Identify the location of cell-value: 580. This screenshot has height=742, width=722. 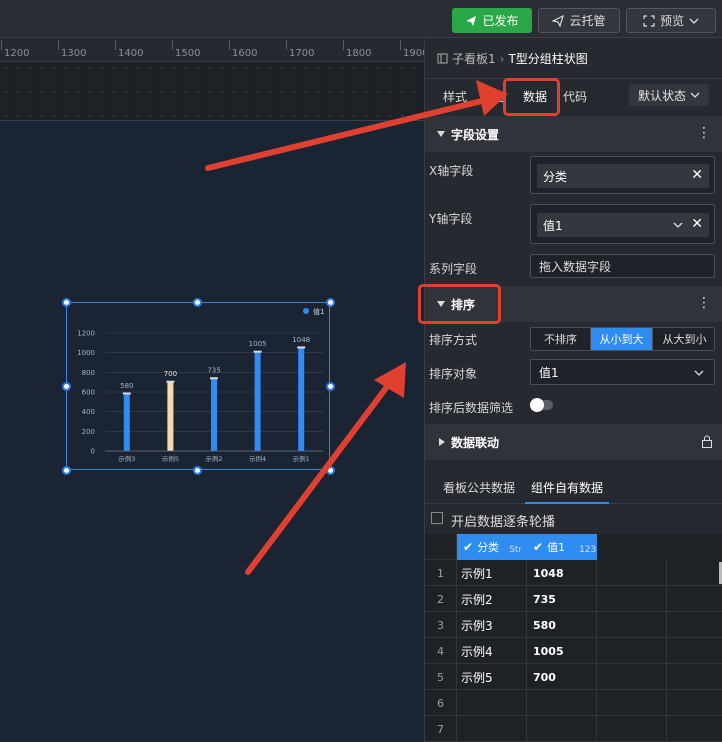
(562, 625).